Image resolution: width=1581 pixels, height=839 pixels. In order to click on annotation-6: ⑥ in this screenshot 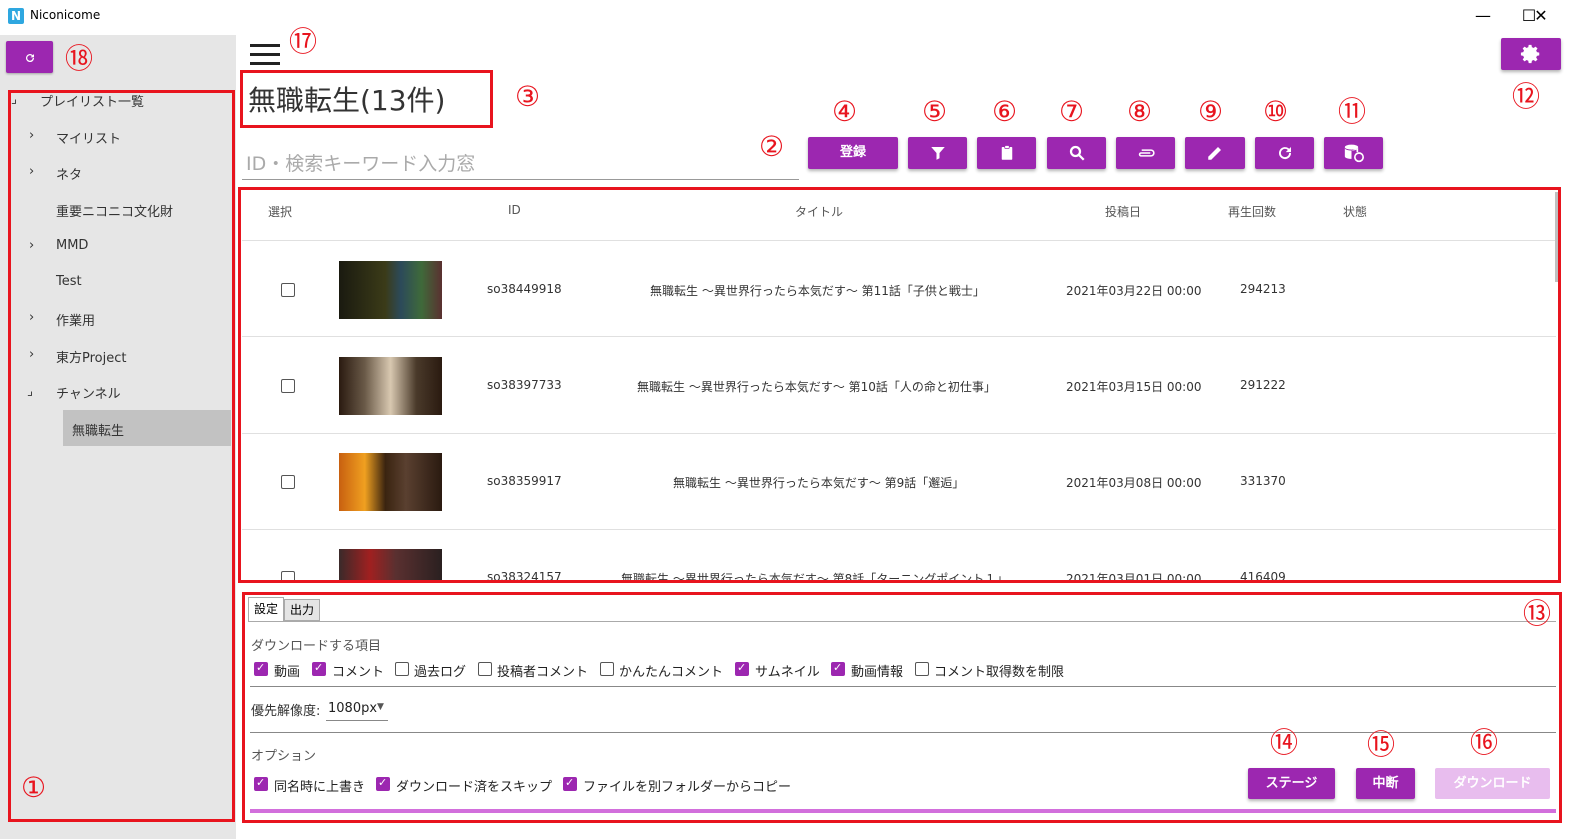, I will do `click(1005, 111)`.